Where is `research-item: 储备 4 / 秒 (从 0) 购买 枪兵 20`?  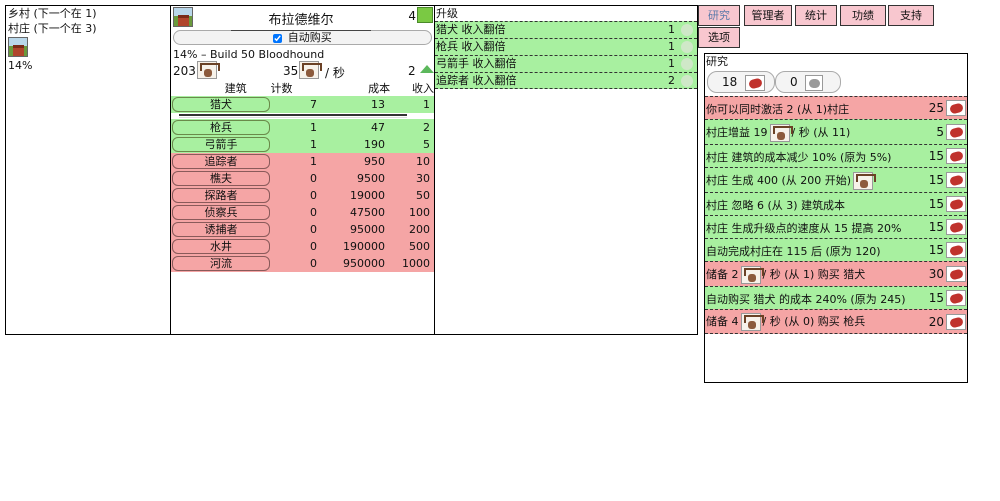 research-item: 储备 4 / 秒 (从 0) 购买 枪兵 20 is located at coordinates (836, 321).